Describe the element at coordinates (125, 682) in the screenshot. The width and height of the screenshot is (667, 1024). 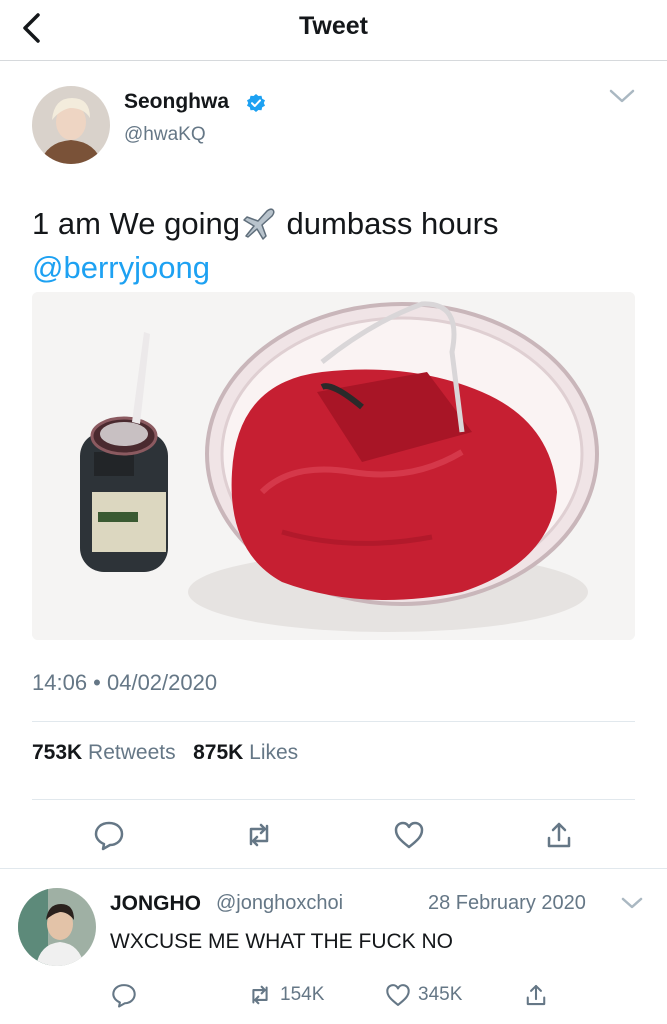
I see `tweet-timestamp: 14:06 • 04/02/2020` at that location.